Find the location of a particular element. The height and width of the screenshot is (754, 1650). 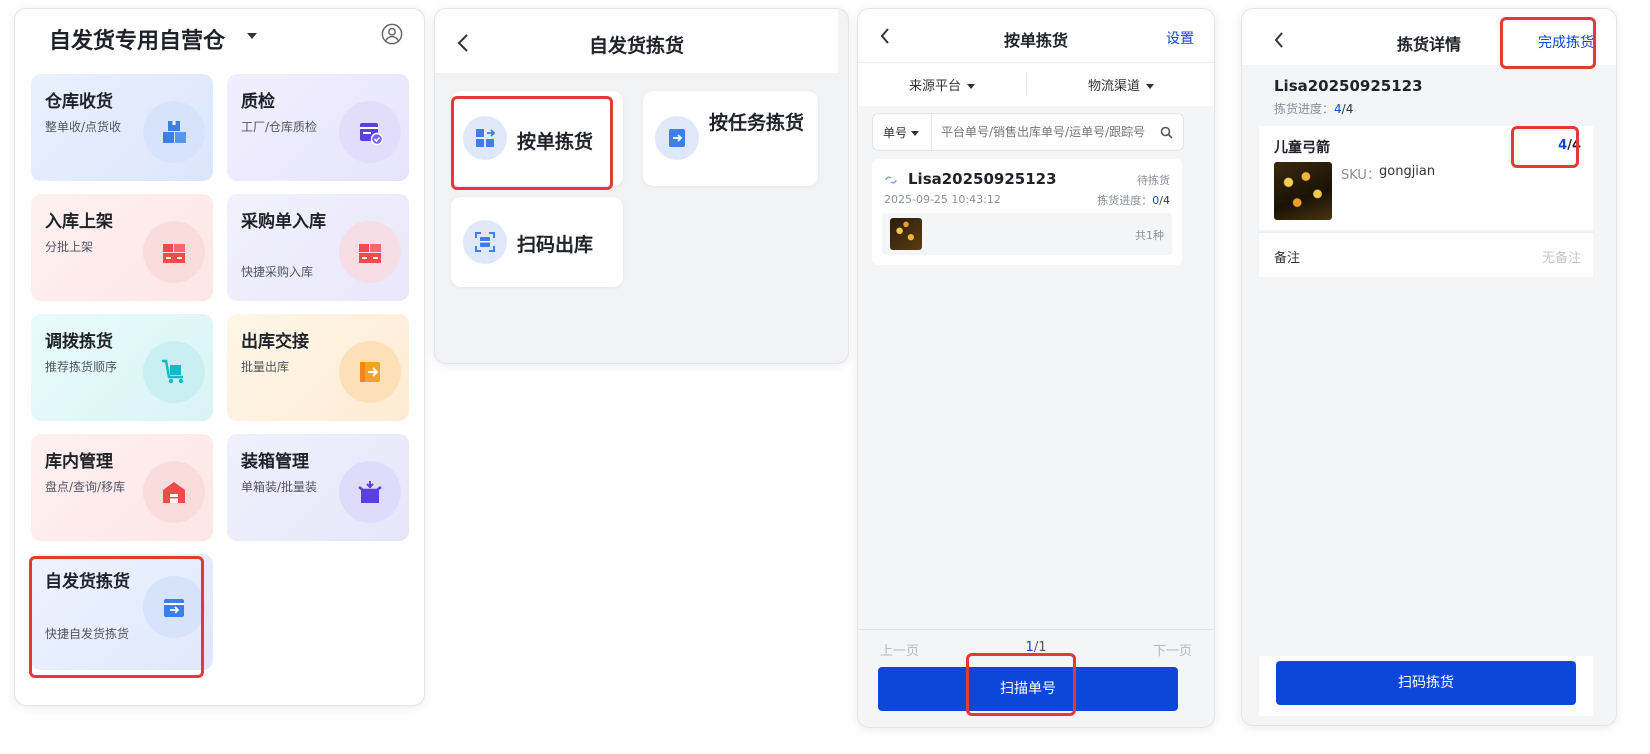

filter-logistics-channel: 物流渠道 is located at coordinates (1121, 84).